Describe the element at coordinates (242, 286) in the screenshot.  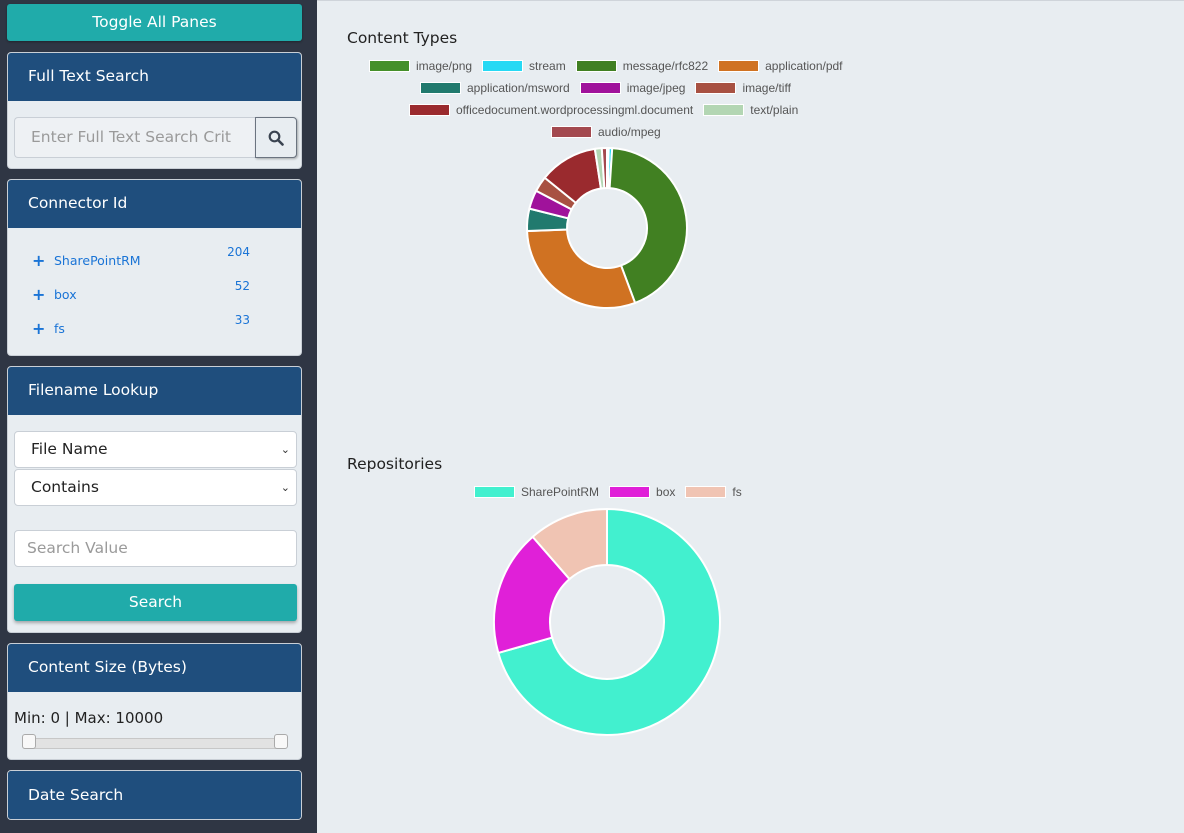
I see `connector-count: 52` at that location.